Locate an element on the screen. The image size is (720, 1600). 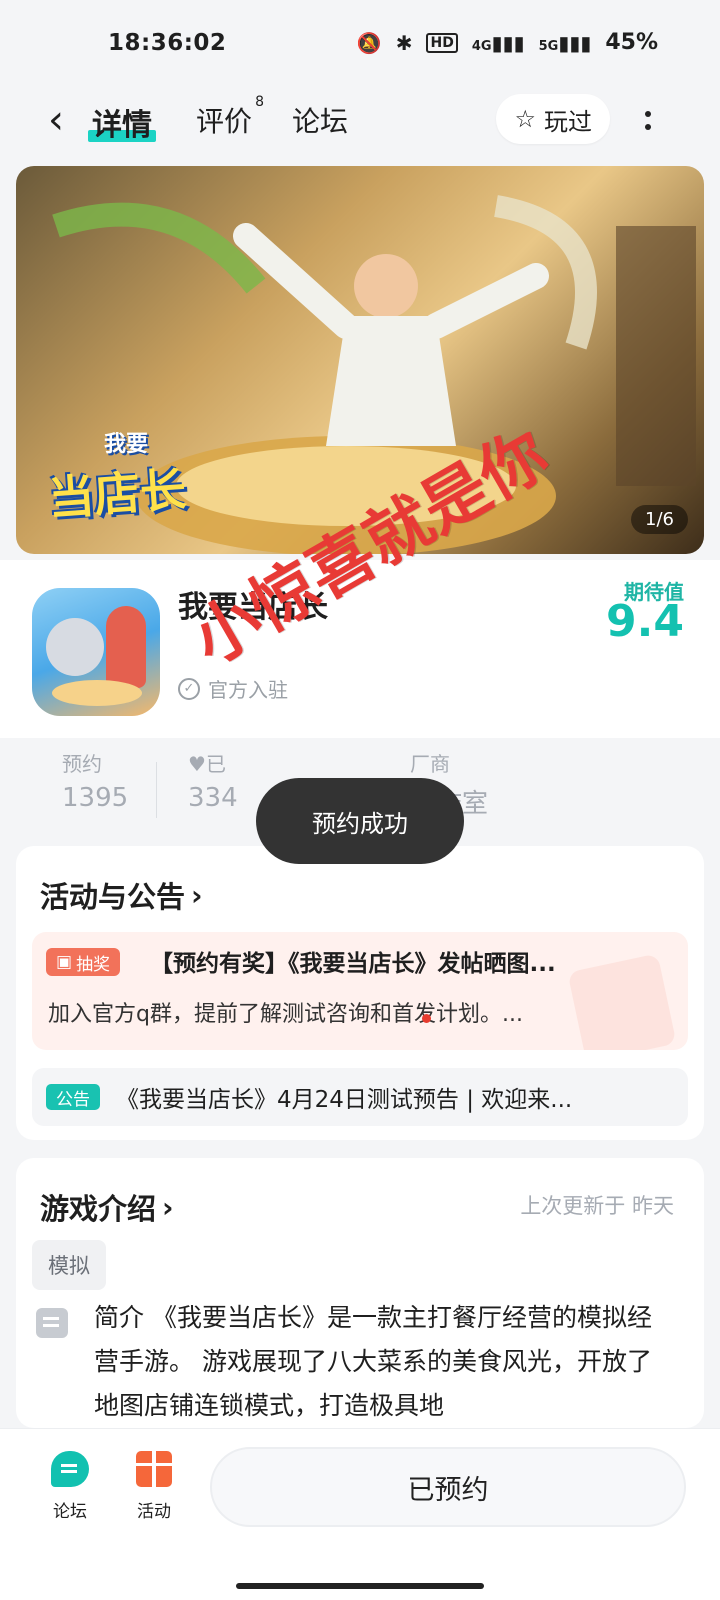
game-app-icon is located at coordinates (96, 652).